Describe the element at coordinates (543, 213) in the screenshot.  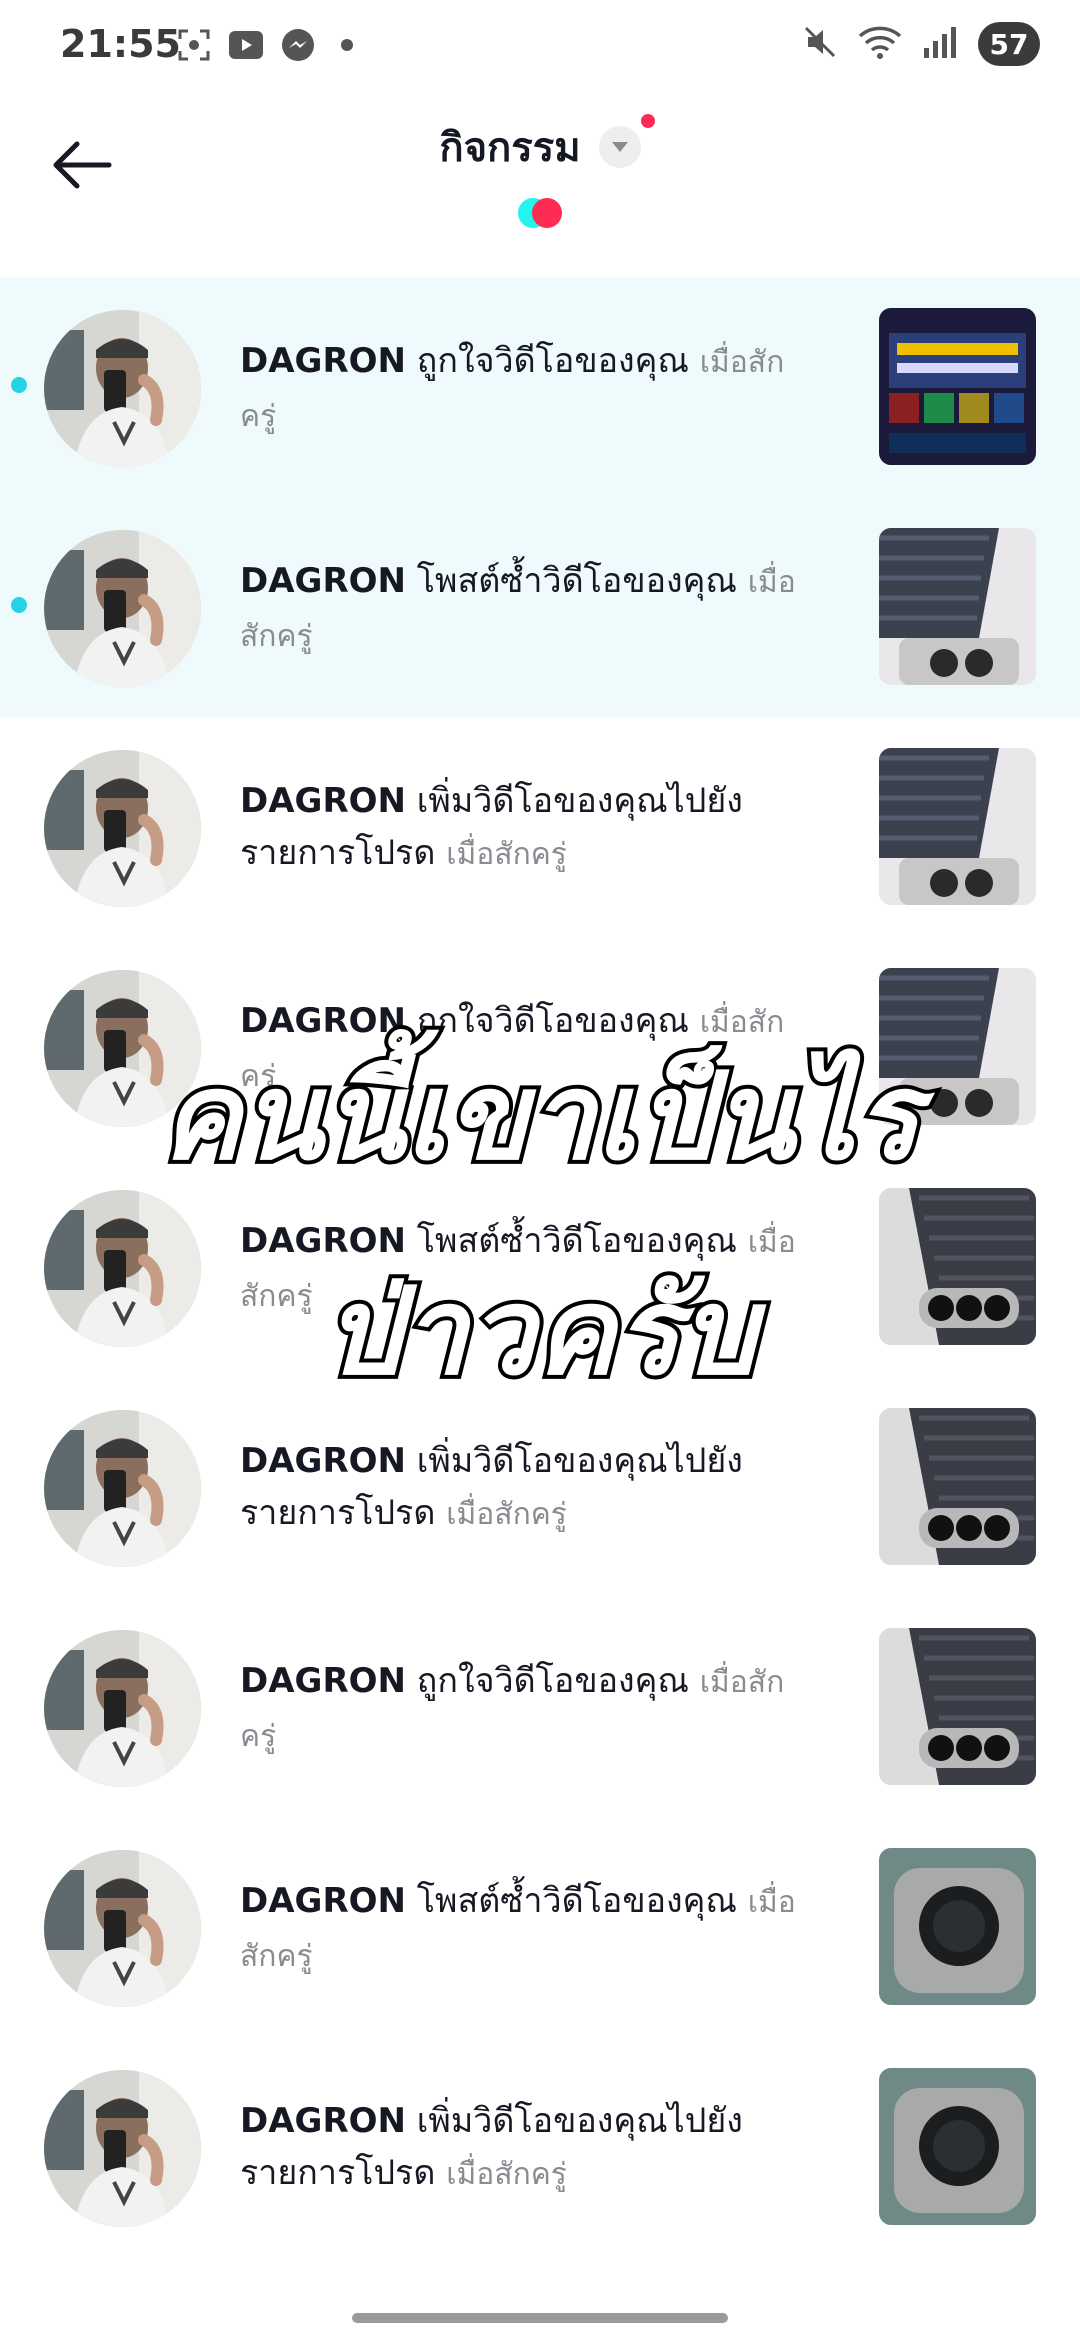
I see `loading-indicator` at that location.